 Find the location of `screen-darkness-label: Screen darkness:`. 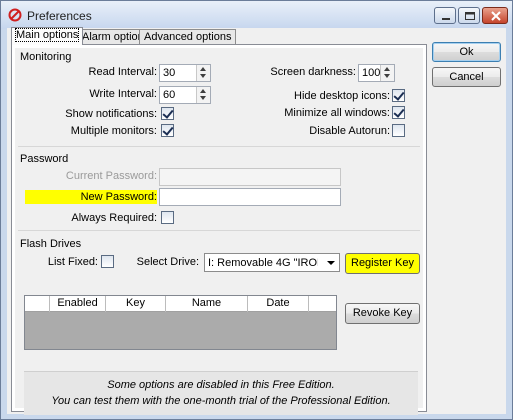

screen-darkness-label: Screen darkness: is located at coordinates (313, 72).